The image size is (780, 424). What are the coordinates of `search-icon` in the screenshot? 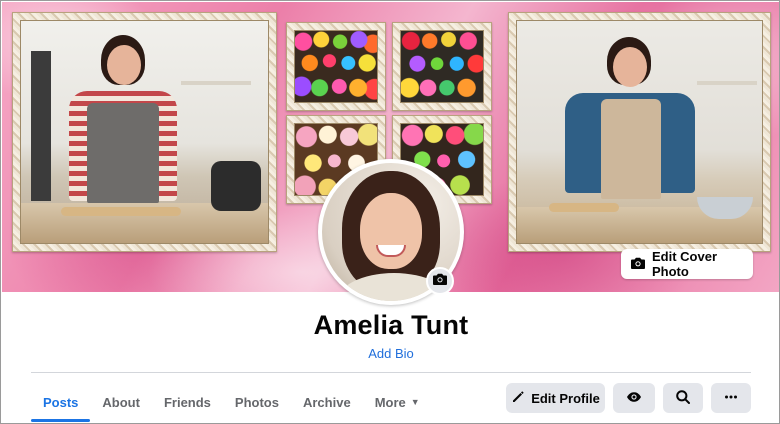 It's located at (683, 398).